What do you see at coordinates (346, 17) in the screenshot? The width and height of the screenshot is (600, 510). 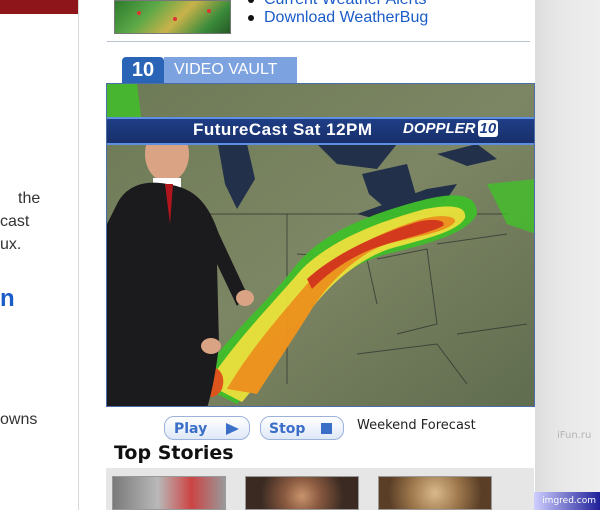 I see `download-weatherbug-link: Download WeatherBug` at bounding box center [346, 17].